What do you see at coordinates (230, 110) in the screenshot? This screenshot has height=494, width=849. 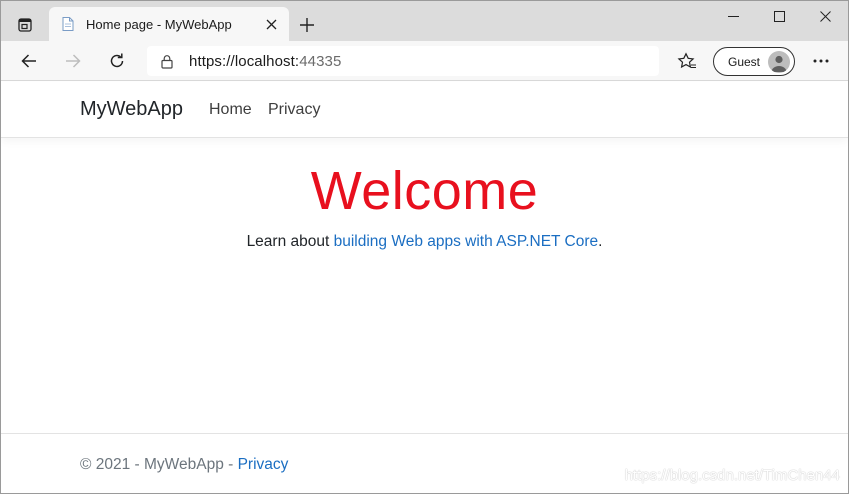 I see `nav-link-home: Home` at bounding box center [230, 110].